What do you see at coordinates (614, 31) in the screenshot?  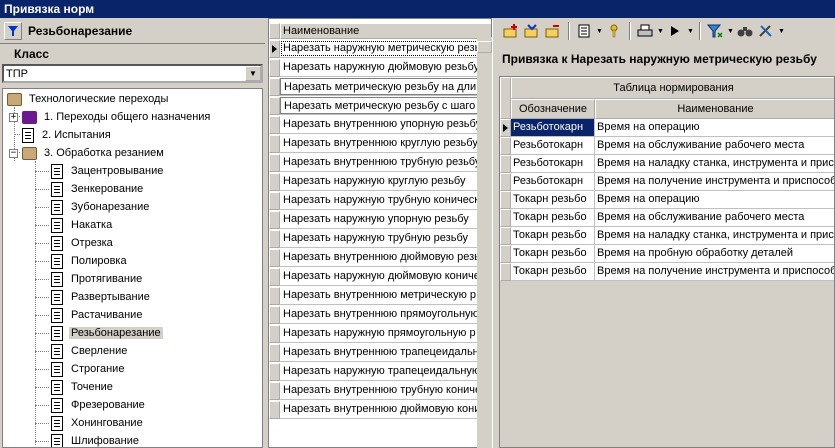 I see `key-icon` at bounding box center [614, 31].